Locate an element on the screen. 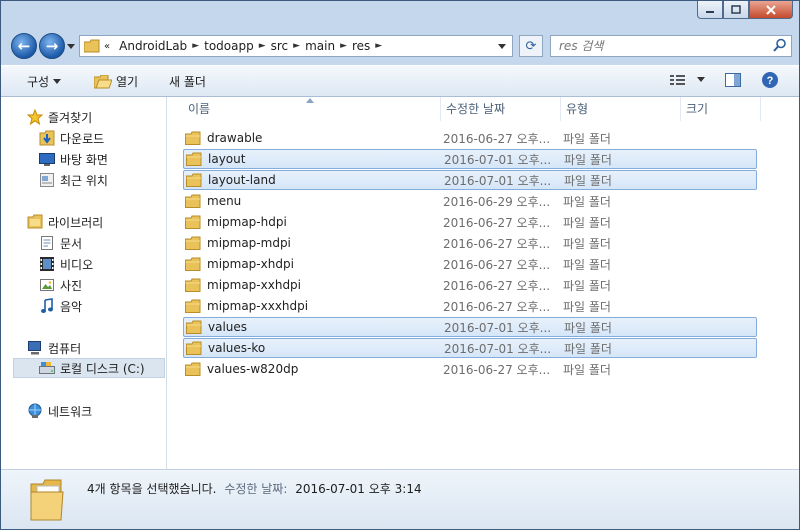 The width and height of the screenshot is (800, 530). close-icon is located at coordinates (771, 9).